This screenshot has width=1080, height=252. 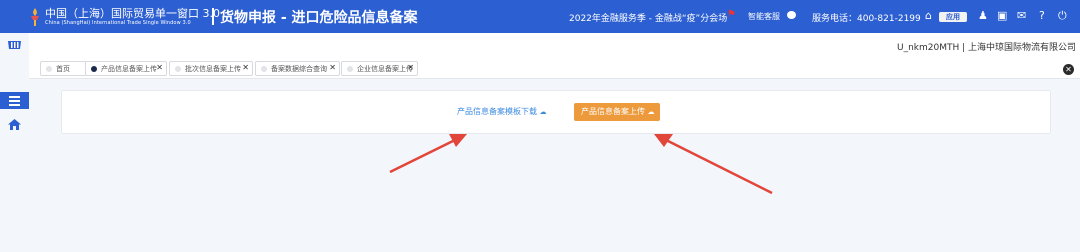 I want to click on cloud-download-icon: ☁, so click(x=543, y=112).